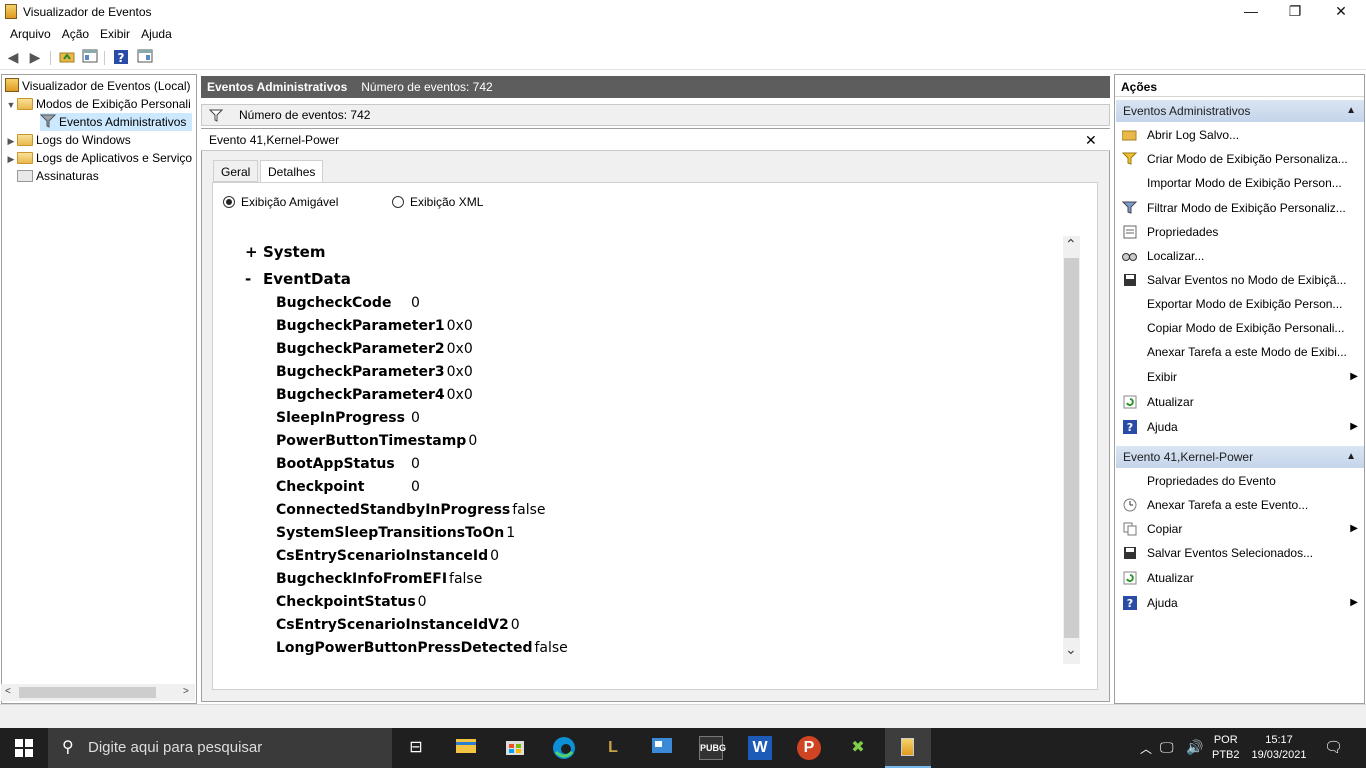 This screenshot has height=768, width=1366. What do you see at coordinates (77, 34) in the screenshot?
I see `menu-acao: Ação` at bounding box center [77, 34].